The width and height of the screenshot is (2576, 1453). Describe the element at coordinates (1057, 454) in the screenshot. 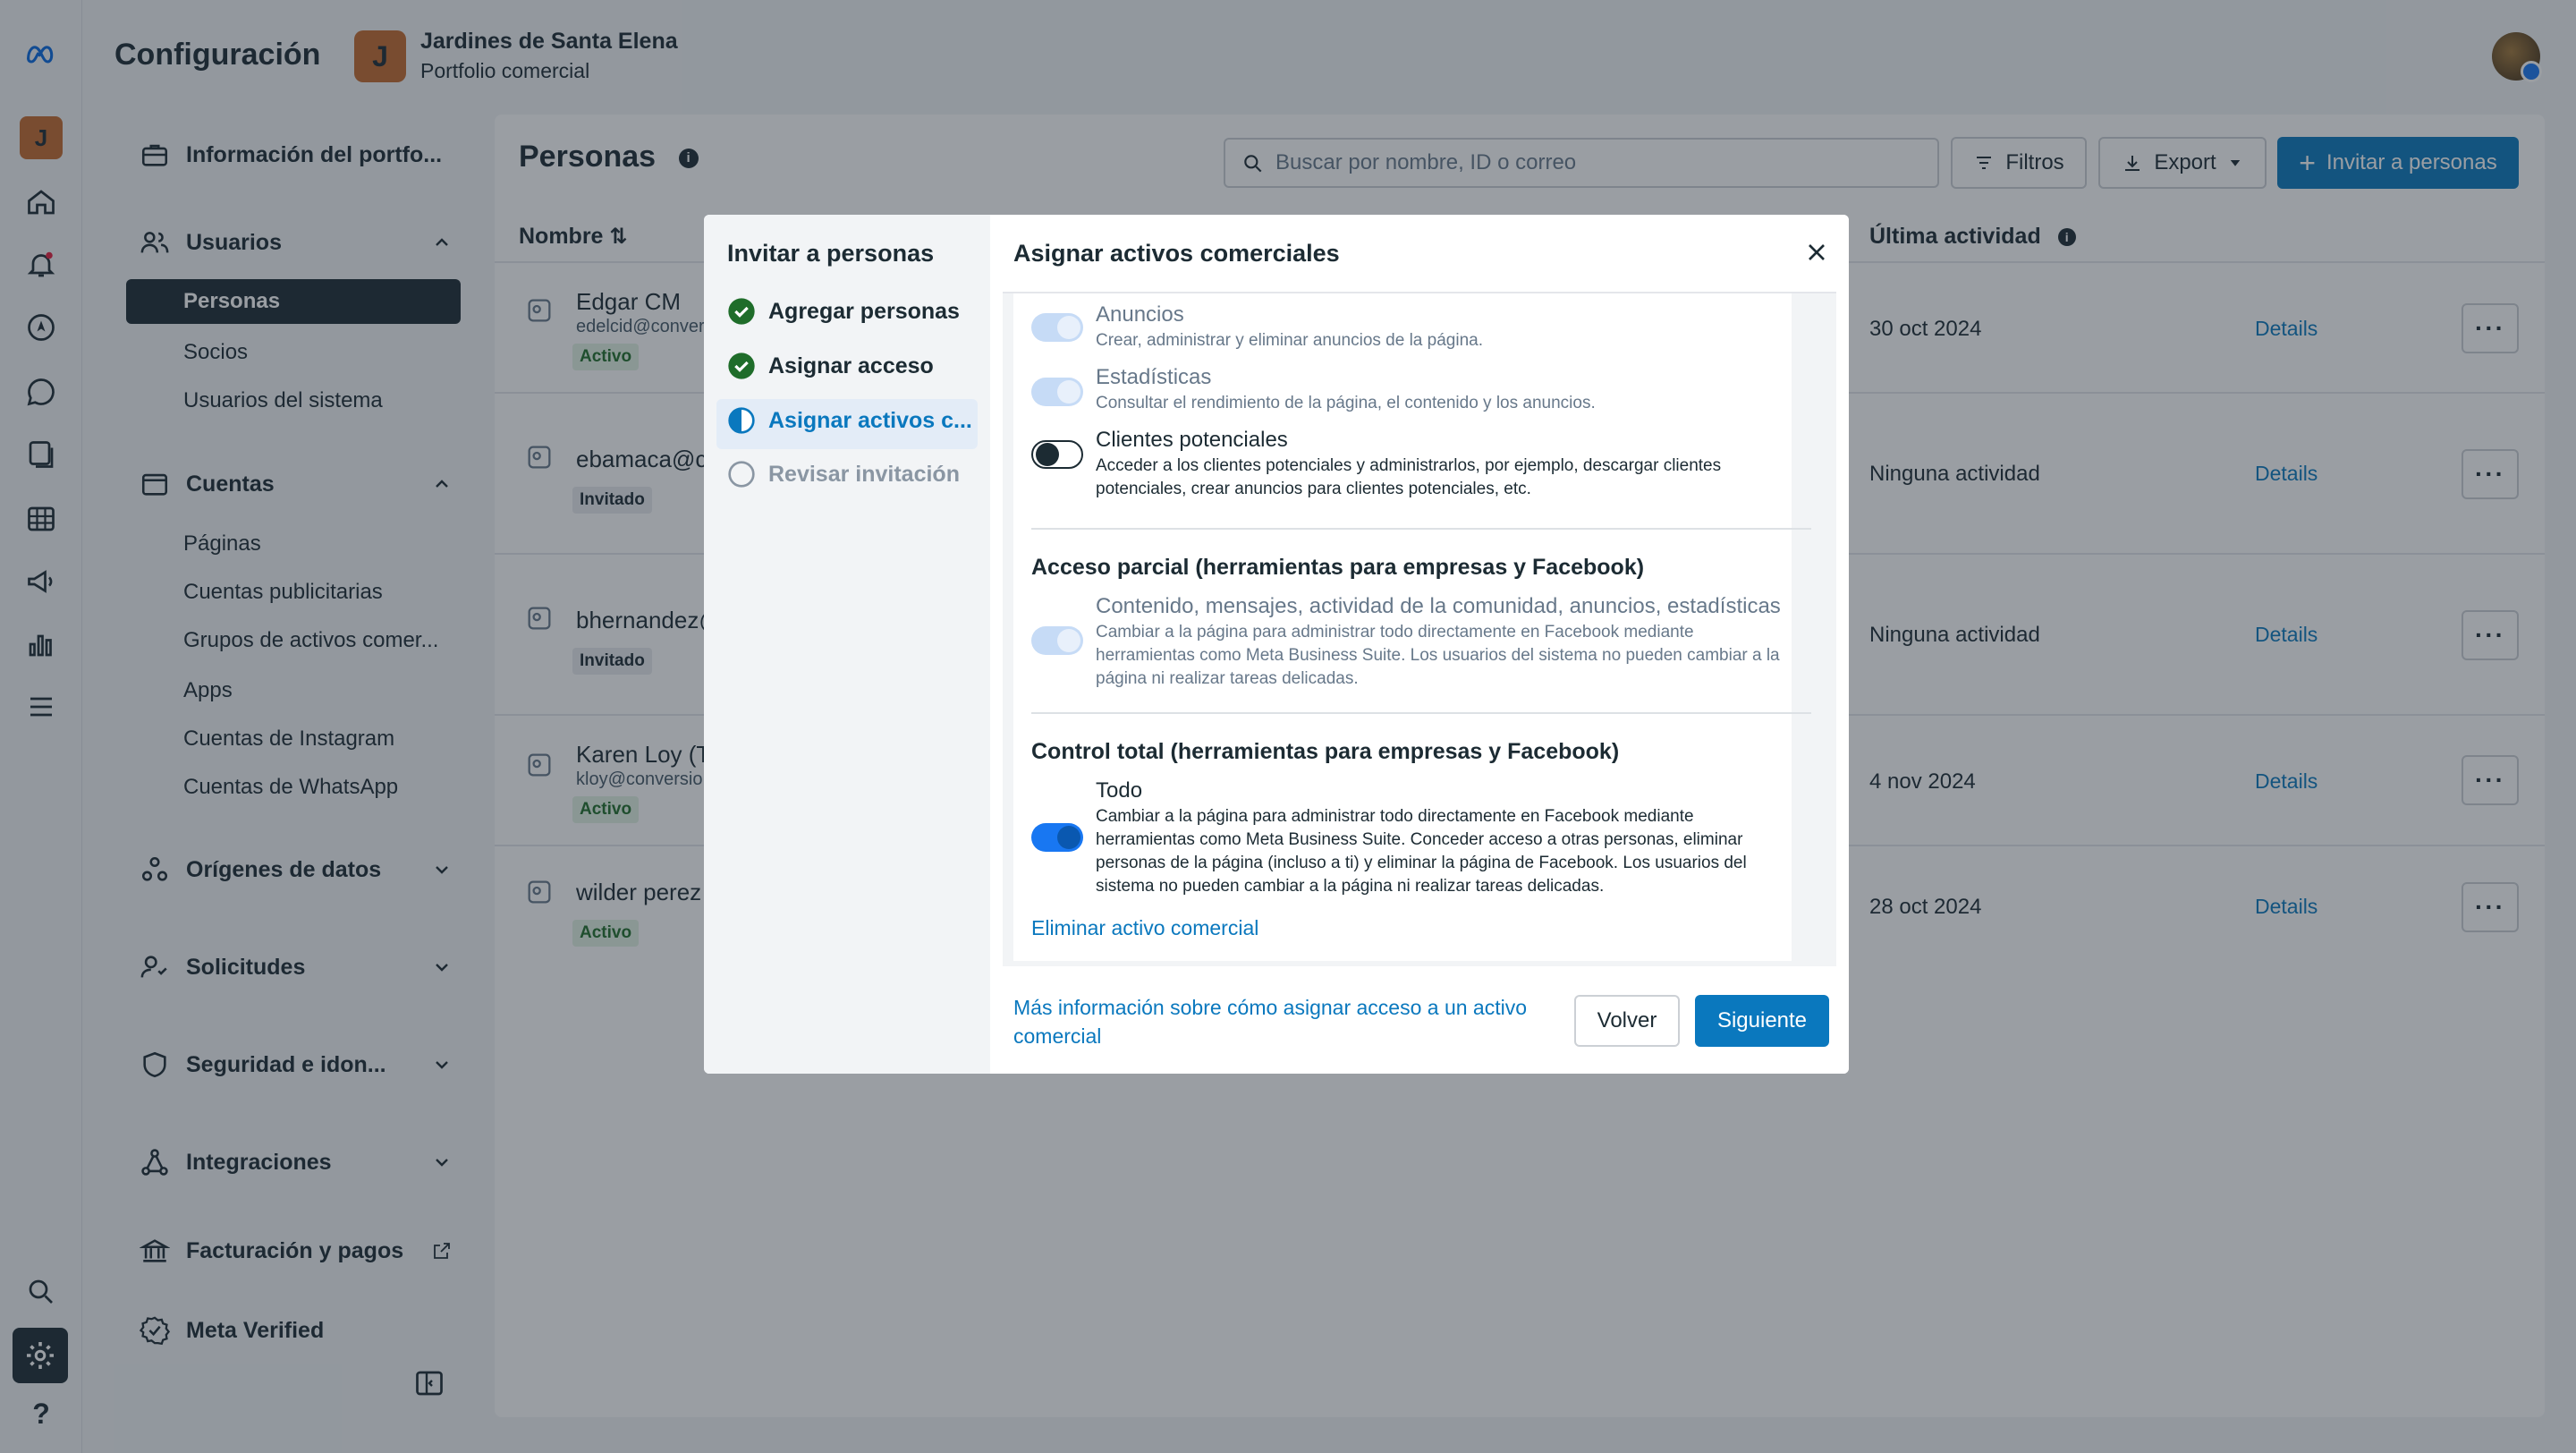

I see `toggle-clientes-potenciales` at that location.